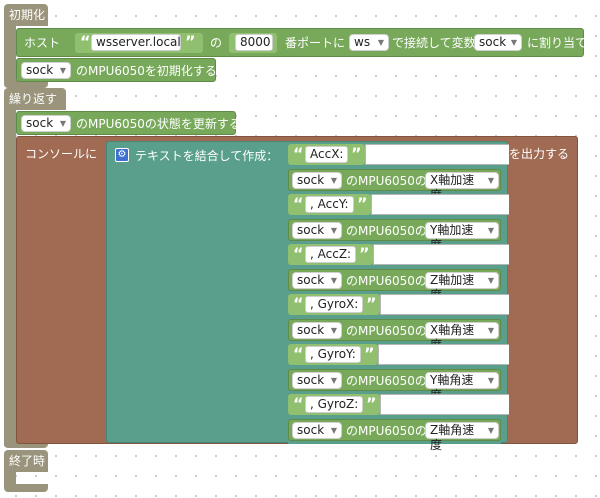  What do you see at coordinates (394, 185) in the screenshot?
I see `mpu-sensor-block: sock ▼ のMPU6050のX軸加速度▼` at bounding box center [394, 185].